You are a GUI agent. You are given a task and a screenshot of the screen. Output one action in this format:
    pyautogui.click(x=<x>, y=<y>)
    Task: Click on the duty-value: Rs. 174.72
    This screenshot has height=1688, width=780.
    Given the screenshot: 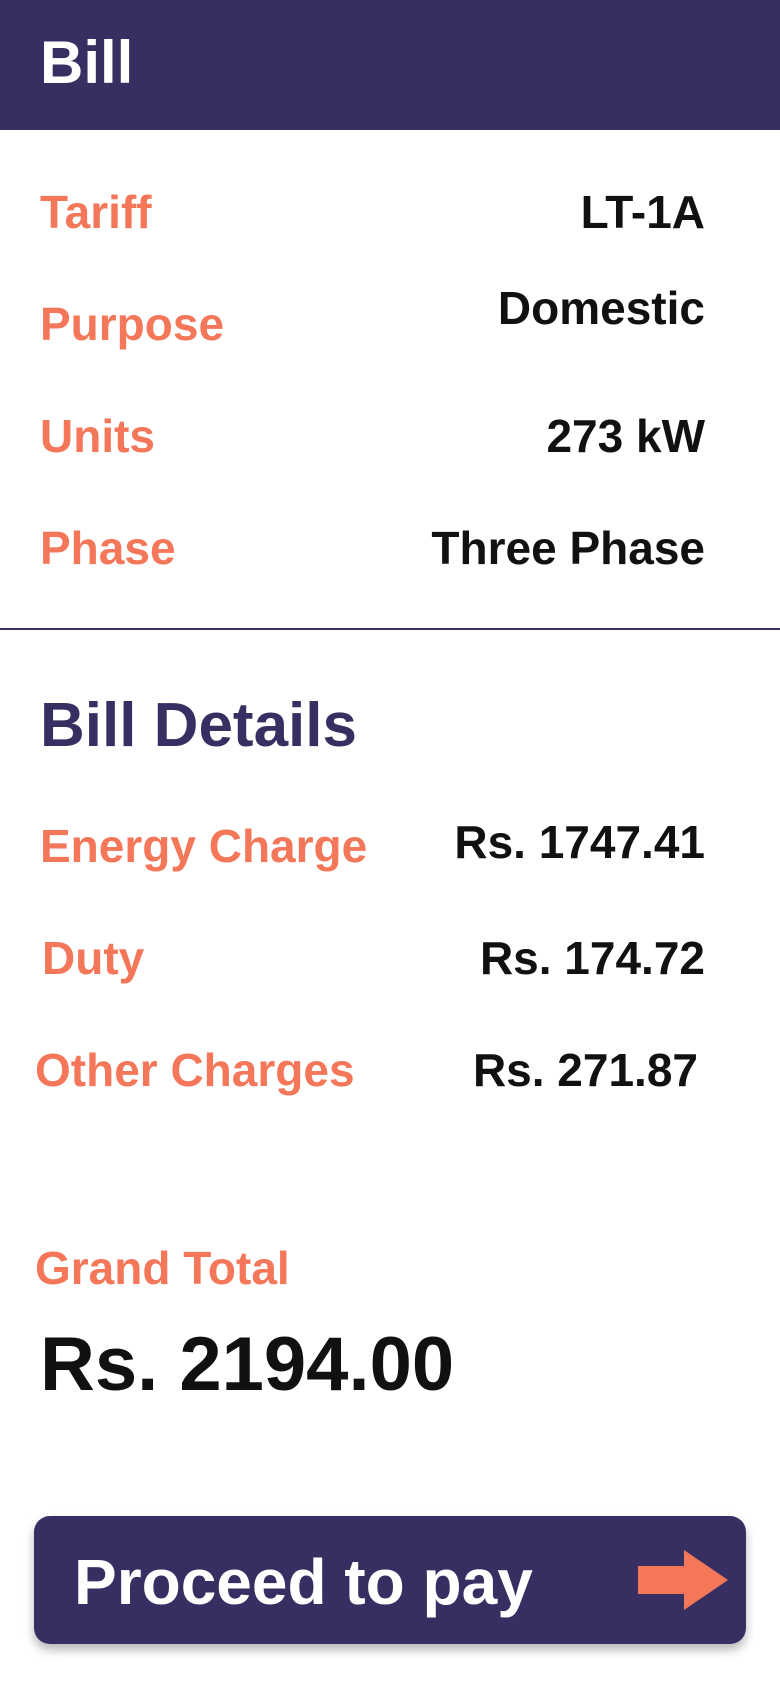 What is the action you would take?
    pyautogui.click(x=592, y=958)
    